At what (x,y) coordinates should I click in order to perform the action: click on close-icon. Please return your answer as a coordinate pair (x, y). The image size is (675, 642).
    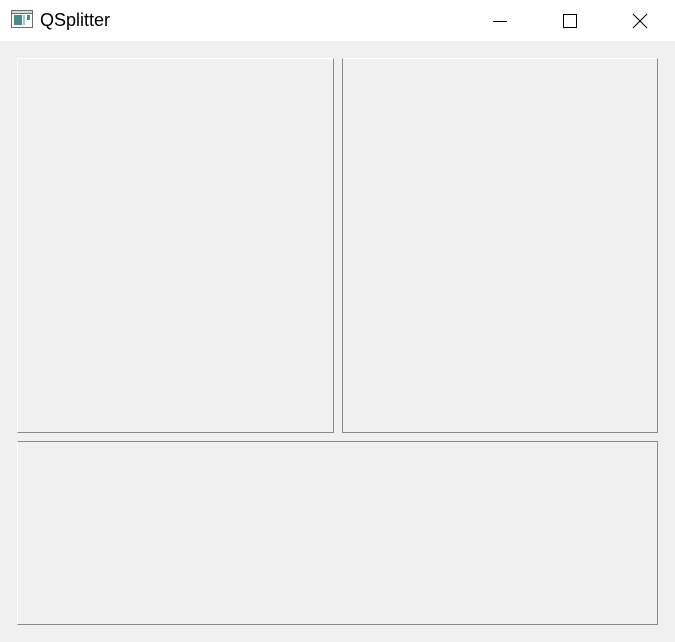
    Looking at the image, I should click on (640, 20).